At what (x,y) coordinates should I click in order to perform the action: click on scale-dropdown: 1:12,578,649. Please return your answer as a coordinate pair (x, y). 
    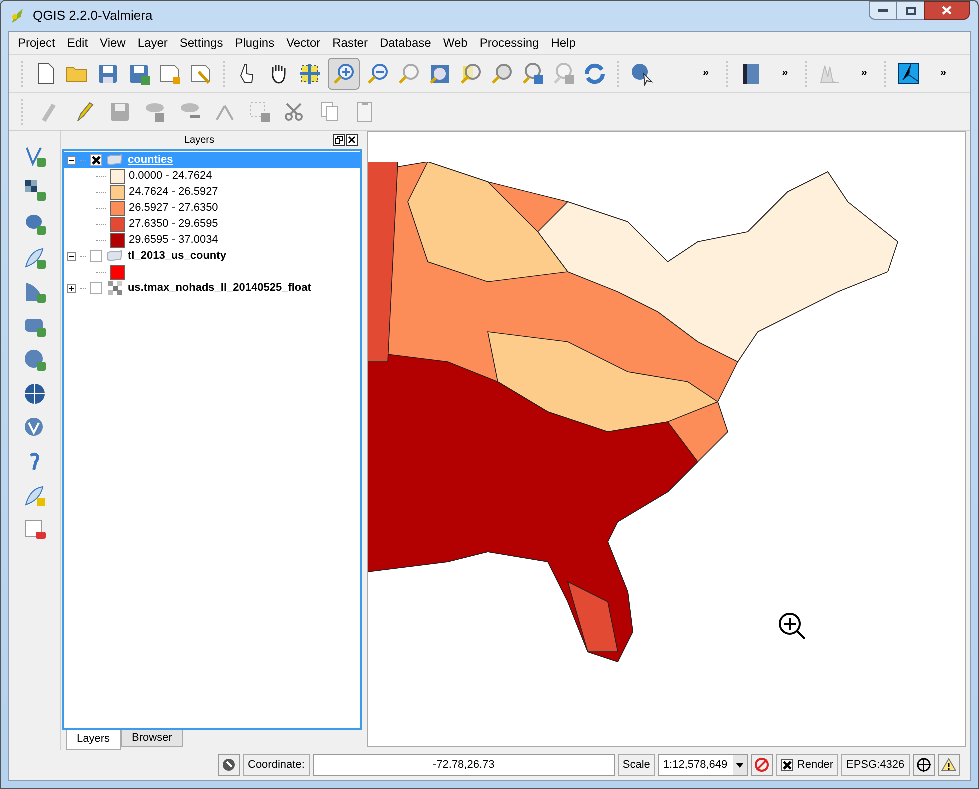
    Looking at the image, I should click on (703, 765).